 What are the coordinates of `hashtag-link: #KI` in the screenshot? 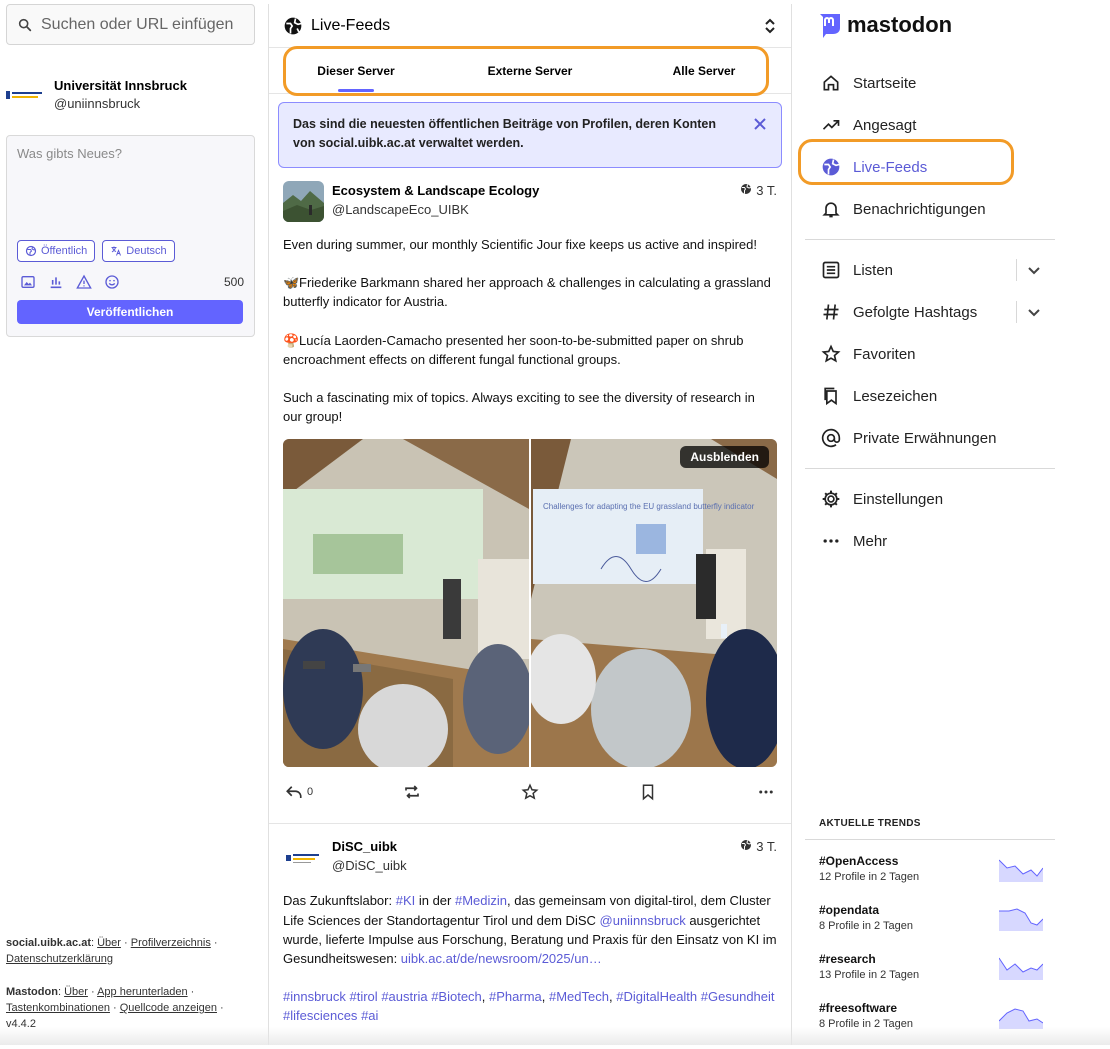 It's located at (406, 900).